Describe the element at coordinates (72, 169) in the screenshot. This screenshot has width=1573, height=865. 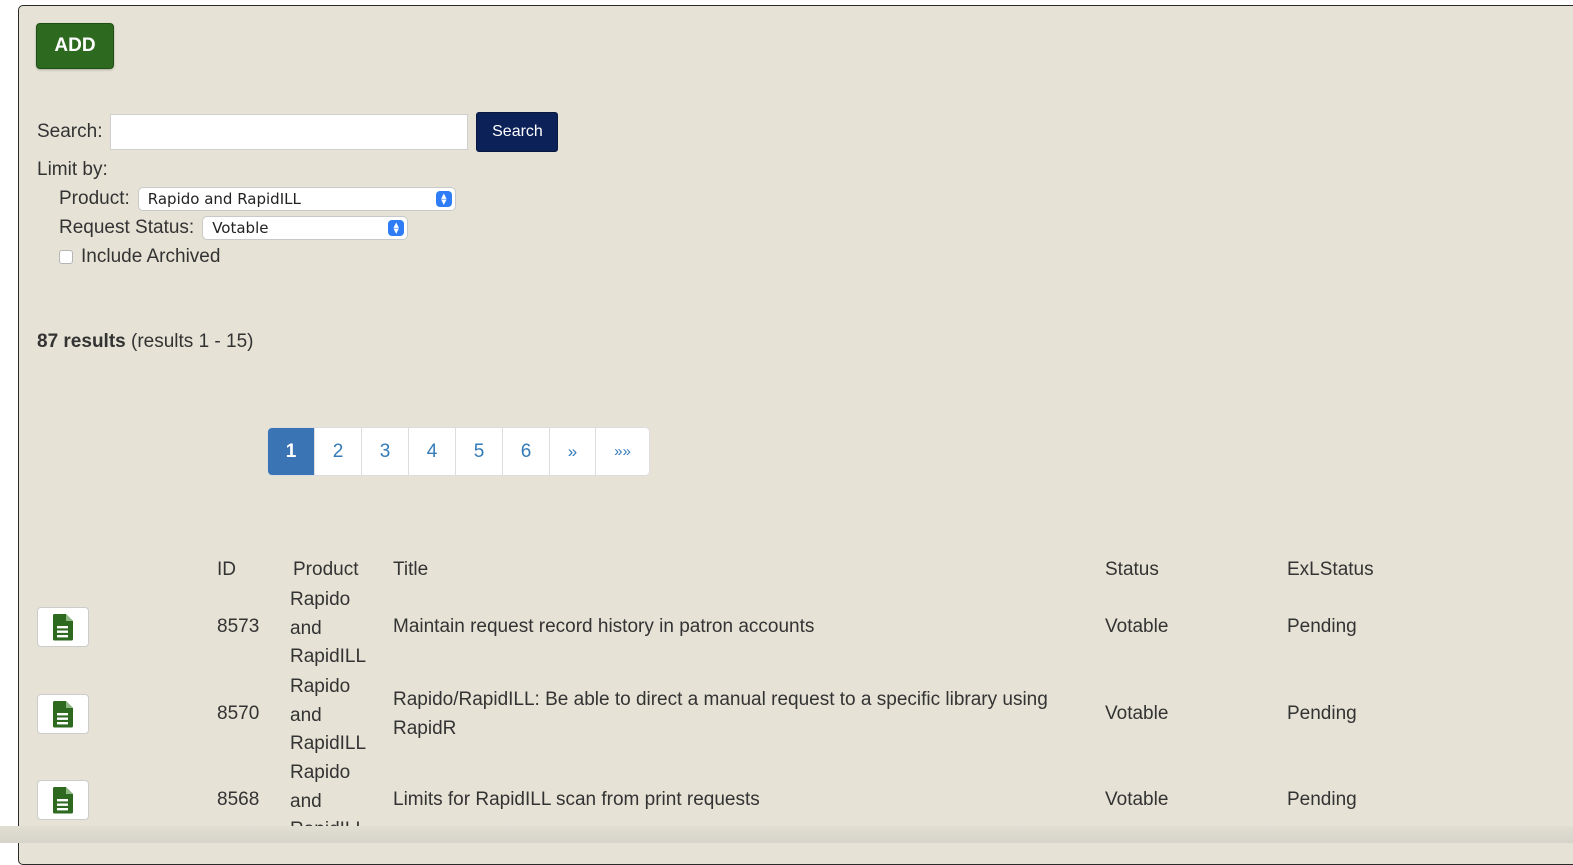
I see `limit-by-label: Limit by:` at that location.